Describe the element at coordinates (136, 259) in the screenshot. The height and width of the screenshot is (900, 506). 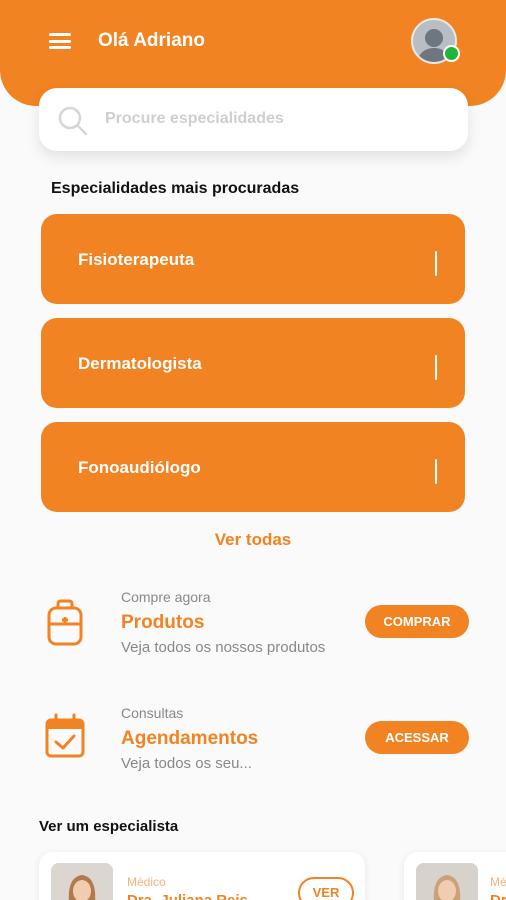
I see `specialty-label: Fisioterapeuta` at that location.